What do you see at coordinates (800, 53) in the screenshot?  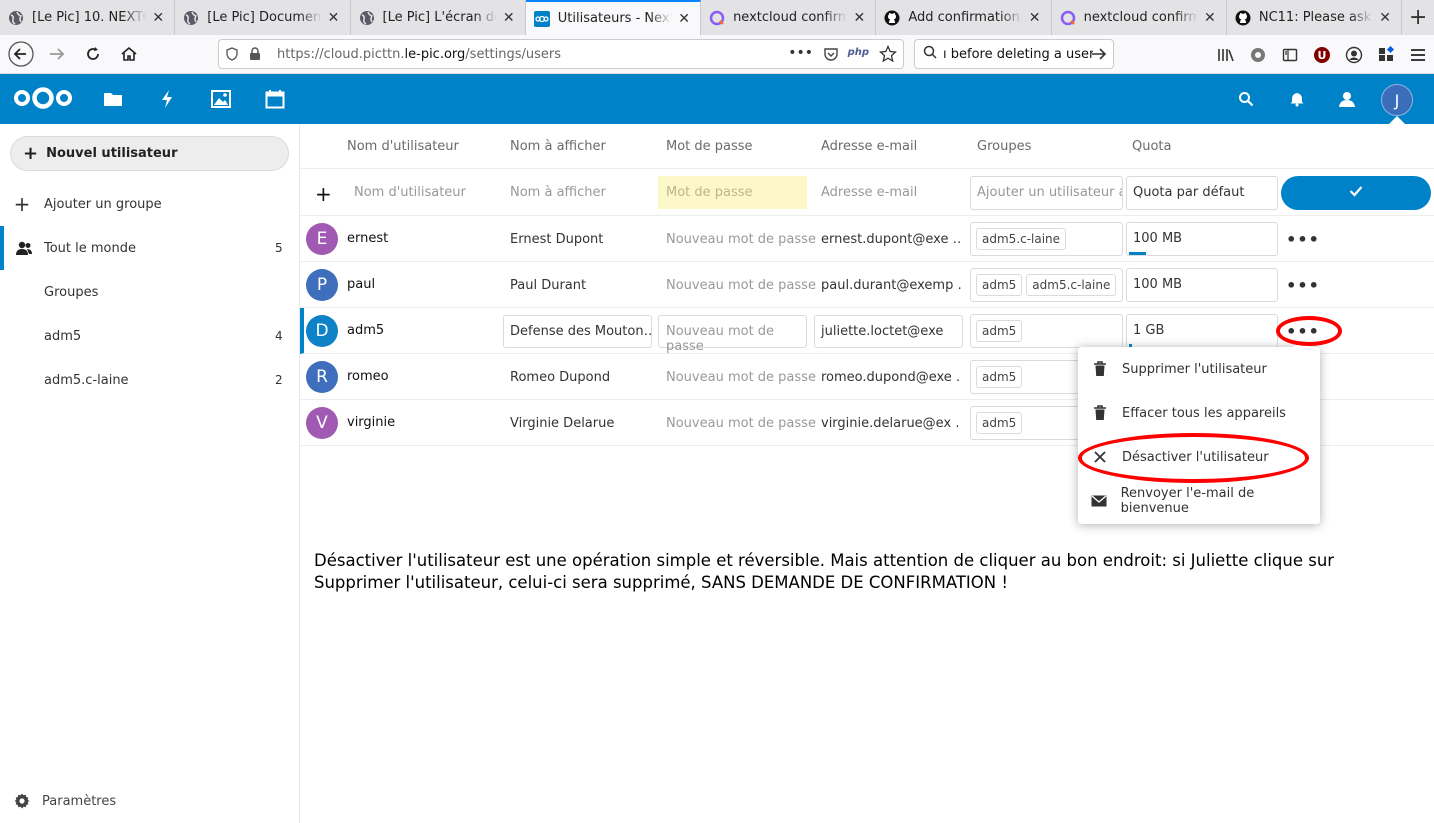 I see `page-actions-icon: •••` at bounding box center [800, 53].